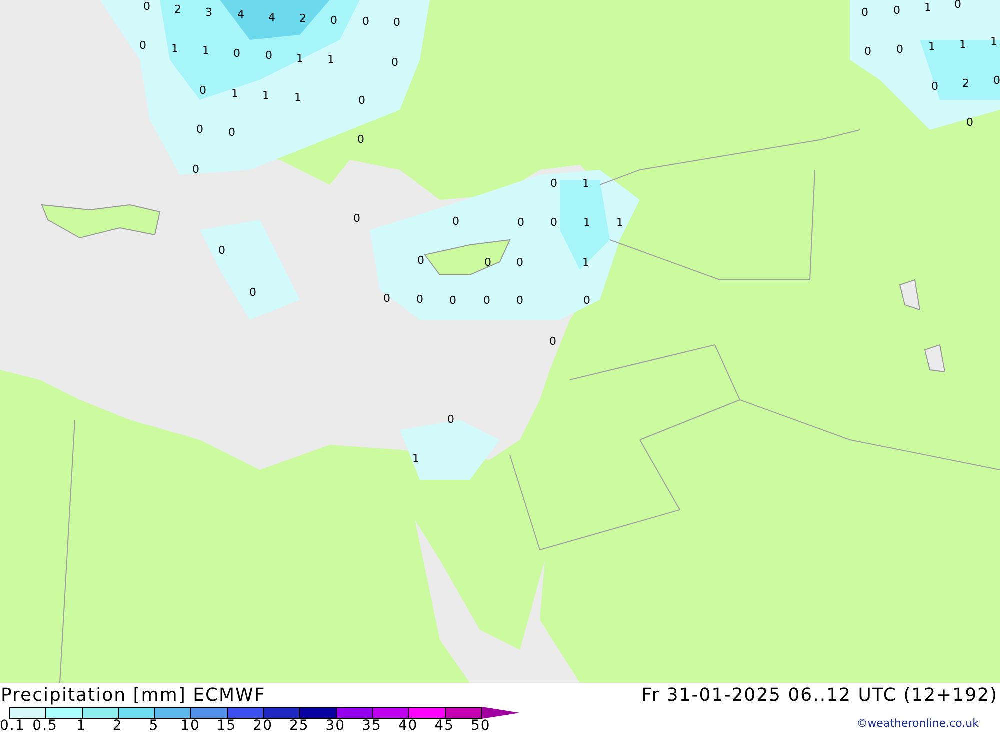  What do you see at coordinates (336, 726) in the screenshot?
I see `legend-tick-label: 30` at bounding box center [336, 726].